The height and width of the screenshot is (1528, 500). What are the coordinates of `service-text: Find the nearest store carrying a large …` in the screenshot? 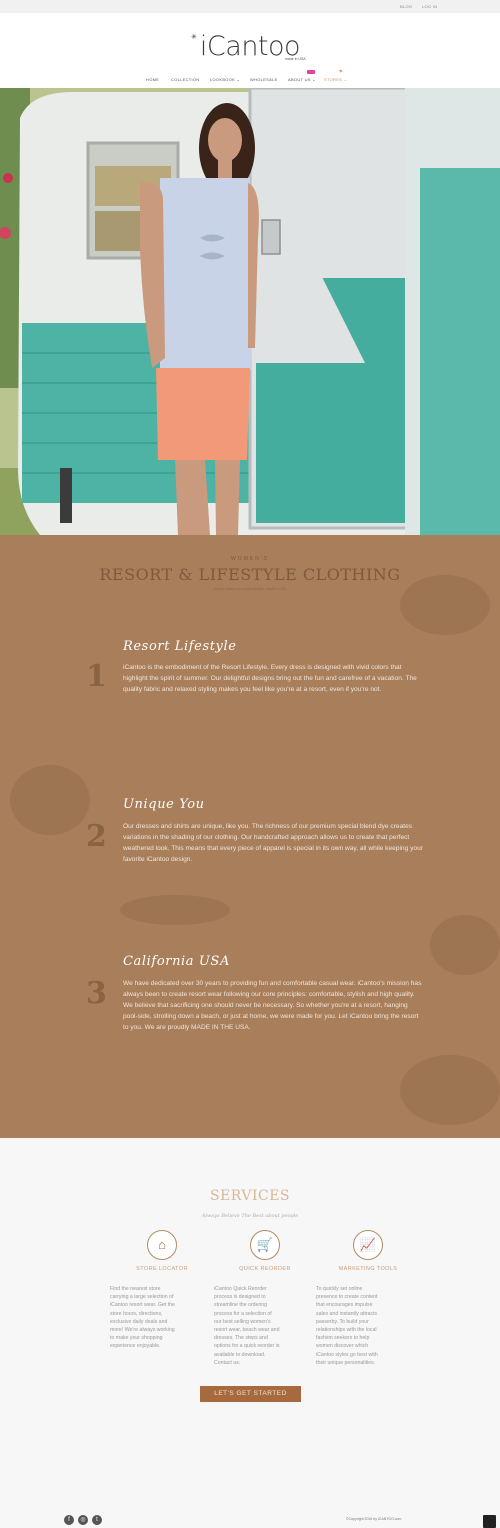 It's located at (142, 1318).